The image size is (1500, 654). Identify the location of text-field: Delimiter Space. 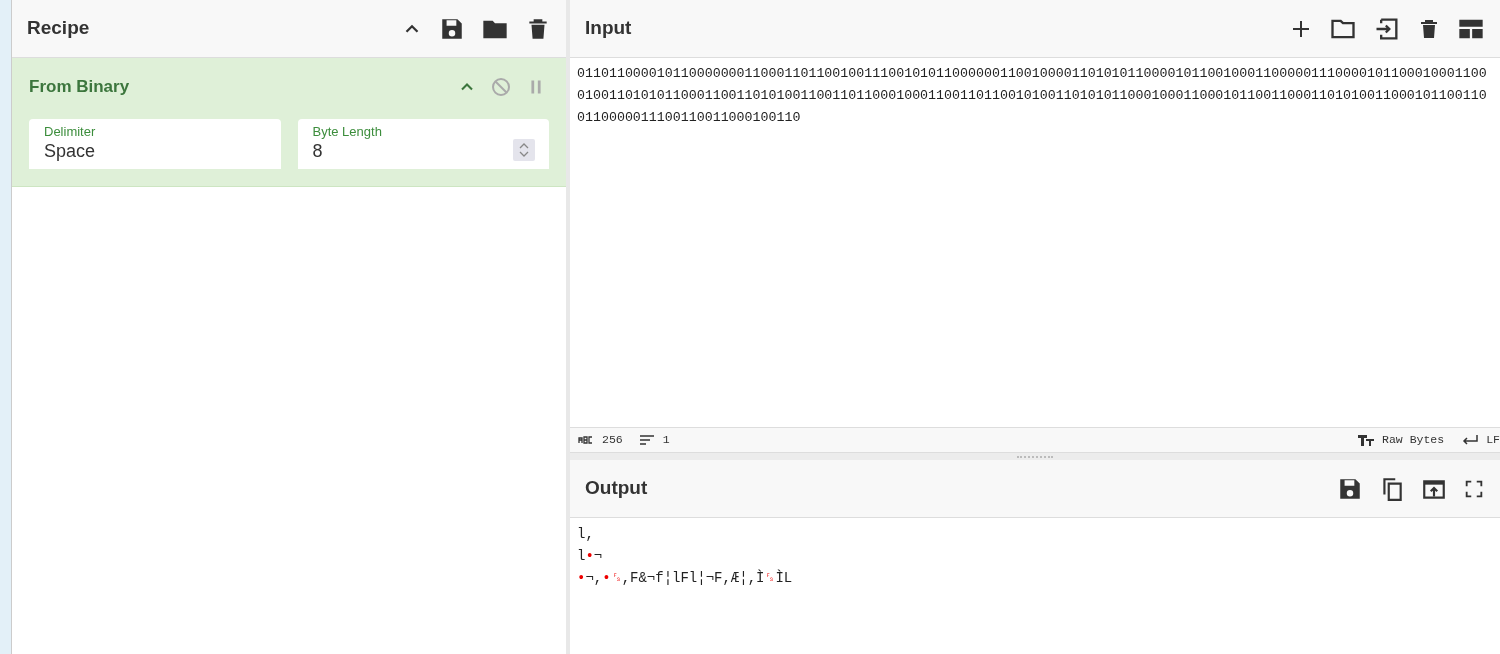
(155, 144).